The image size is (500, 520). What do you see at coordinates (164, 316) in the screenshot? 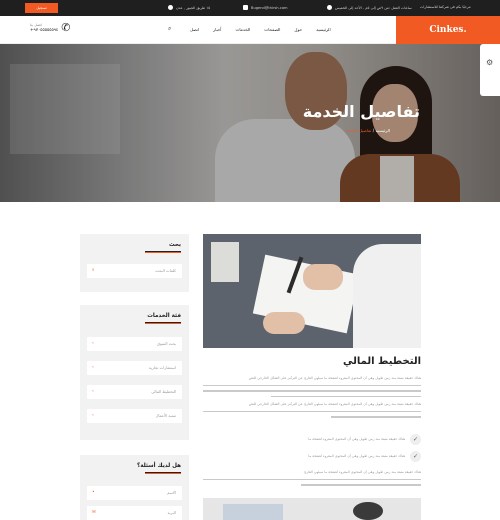
I see `widget-title: فئة الخدمات` at bounding box center [164, 316].